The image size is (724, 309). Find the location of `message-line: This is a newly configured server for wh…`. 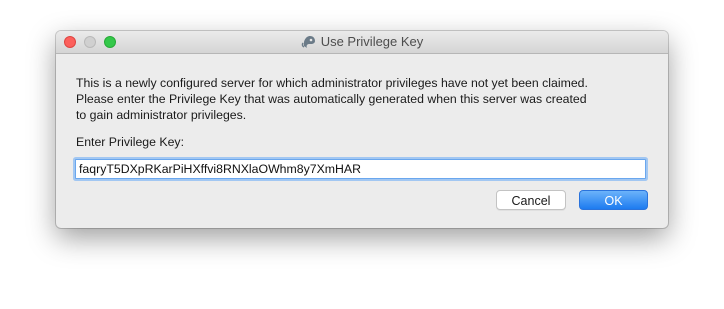

message-line: This is a newly configured server for wh… is located at coordinates (332, 83).